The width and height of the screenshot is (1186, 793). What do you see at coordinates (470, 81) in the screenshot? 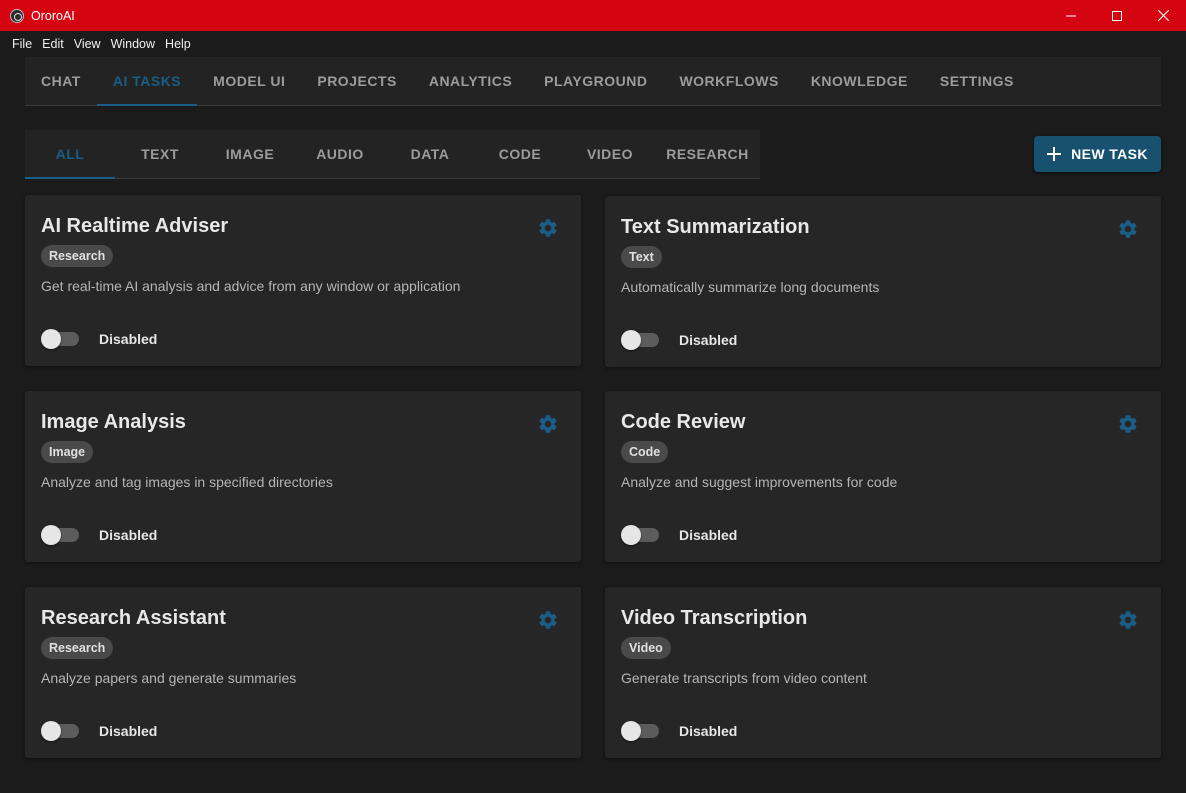
I see `tab-analytics: ANALYTICS` at bounding box center [470, 81].